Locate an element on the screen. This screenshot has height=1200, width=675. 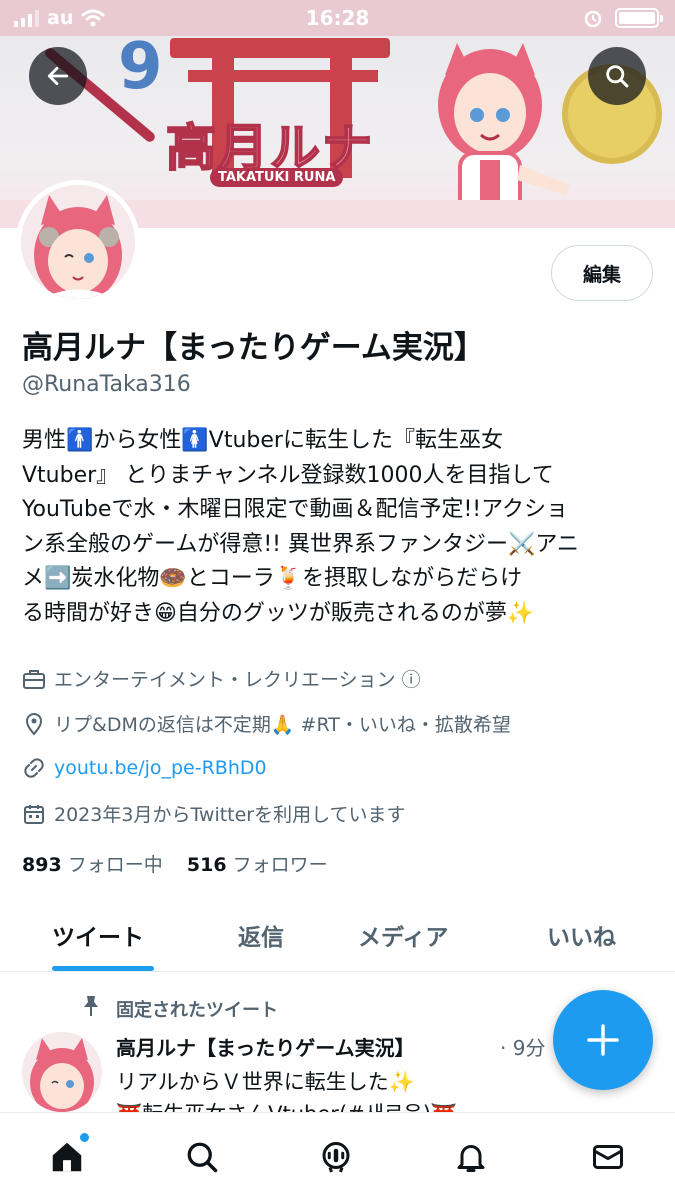
joined-text: 2023年3月からTwitterを利用しています is located at coordinates (230, 815).